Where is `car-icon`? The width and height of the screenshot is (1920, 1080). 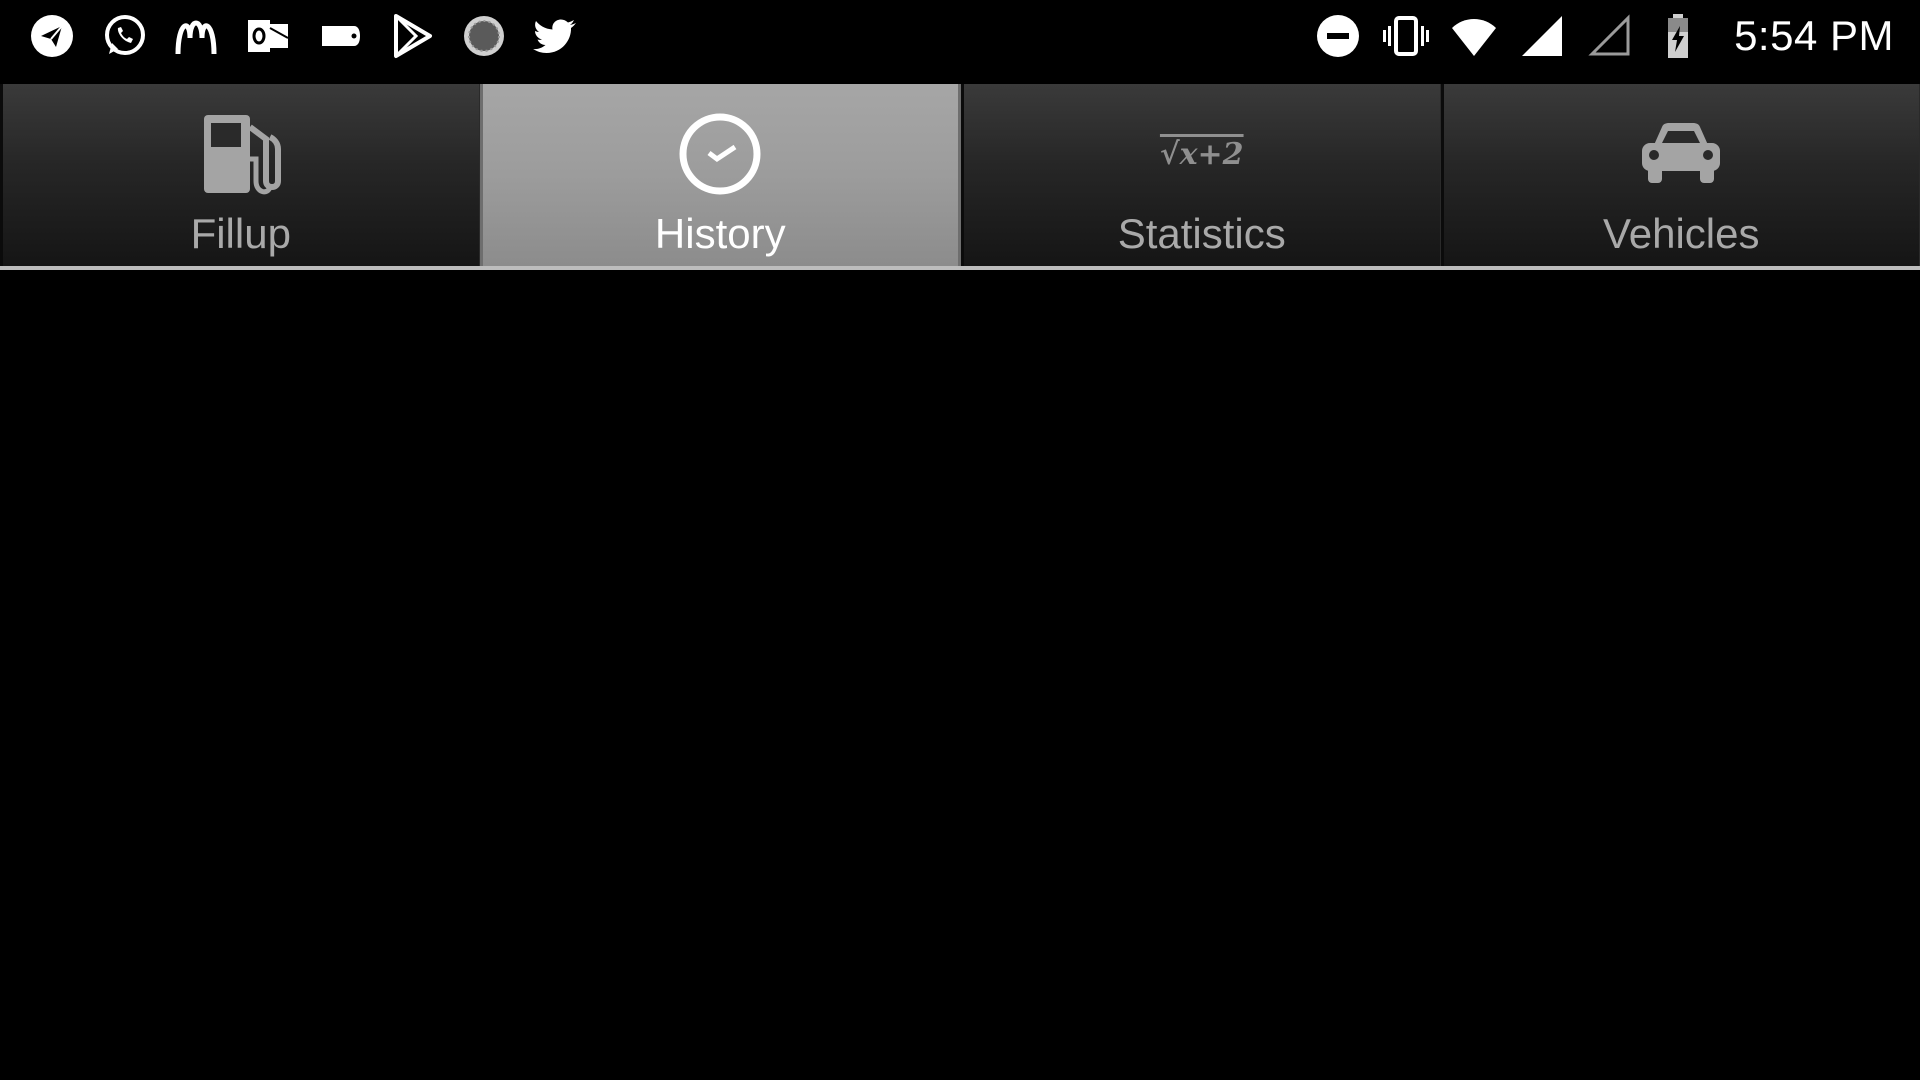
car-icon is located at coordinates (1681, 154).